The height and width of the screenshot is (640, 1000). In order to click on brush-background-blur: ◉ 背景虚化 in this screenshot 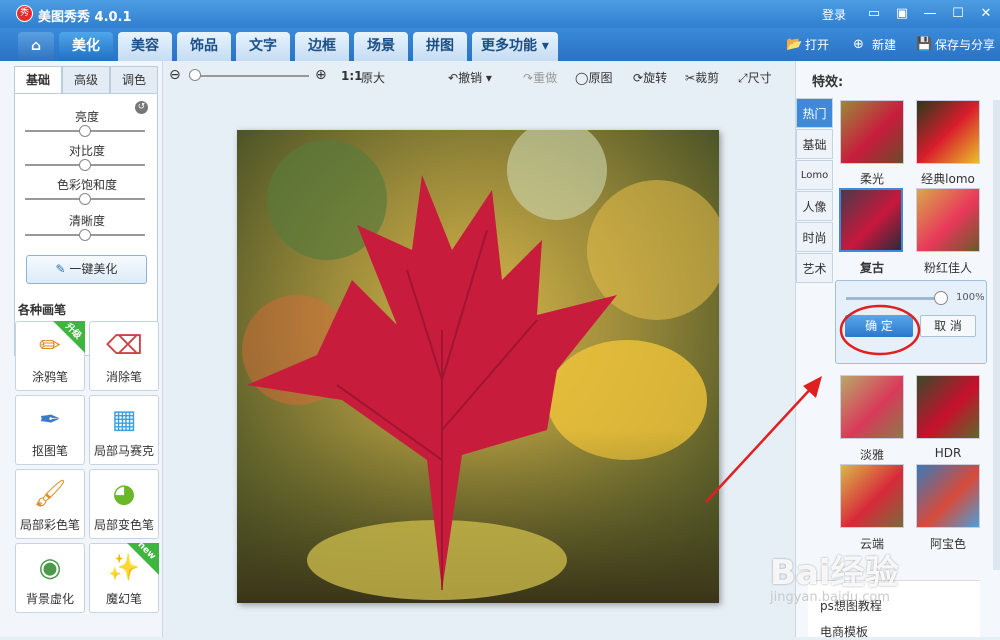, I will do `click(50, 578)`.